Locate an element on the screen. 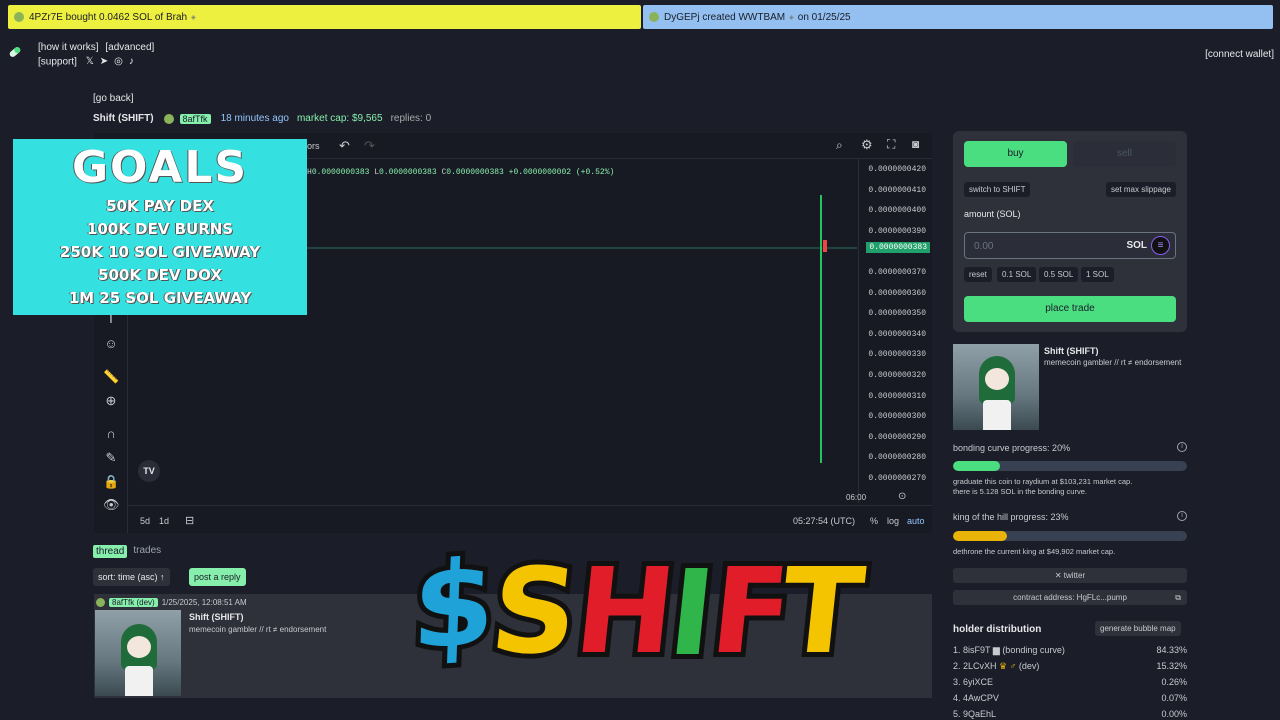 The height and width of the screenshot is (720, 1280). range-5d: 5d is located at coordinates (145, 521).